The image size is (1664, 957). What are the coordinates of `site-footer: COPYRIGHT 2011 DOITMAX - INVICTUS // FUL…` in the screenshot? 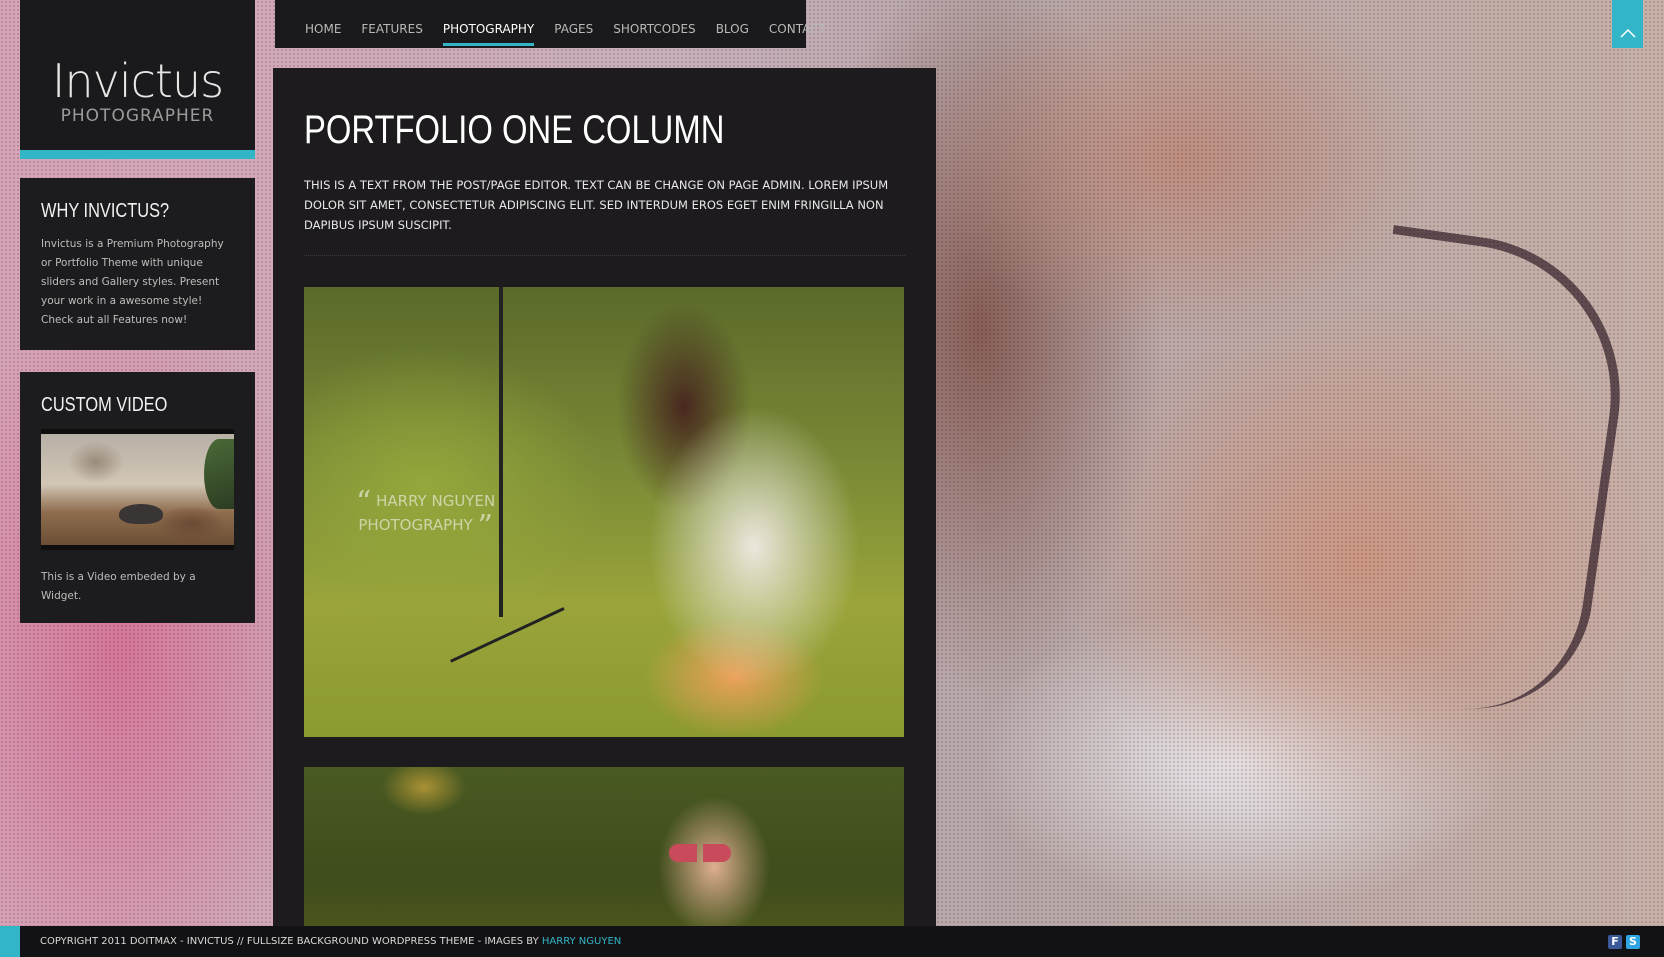 It's located at (832, 941).